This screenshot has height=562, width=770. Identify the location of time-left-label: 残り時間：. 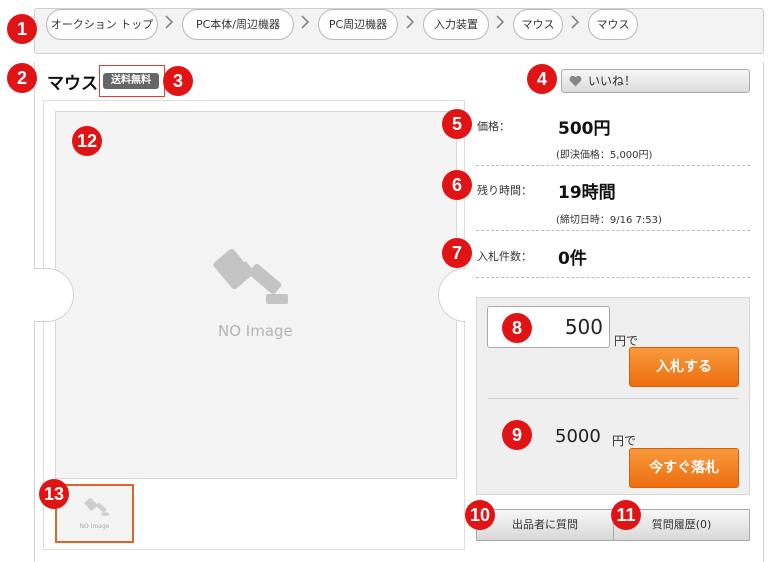
(504, 190).